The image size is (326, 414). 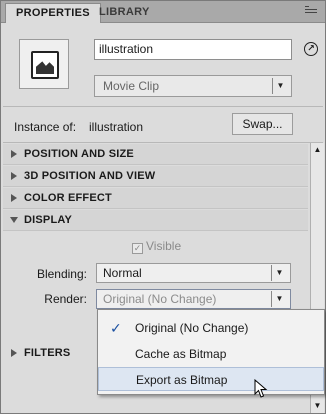 What do you see at coordinates (311, 11) in the screenshot?
I see `panel-menu-icon` at bounding box center [311, 11].